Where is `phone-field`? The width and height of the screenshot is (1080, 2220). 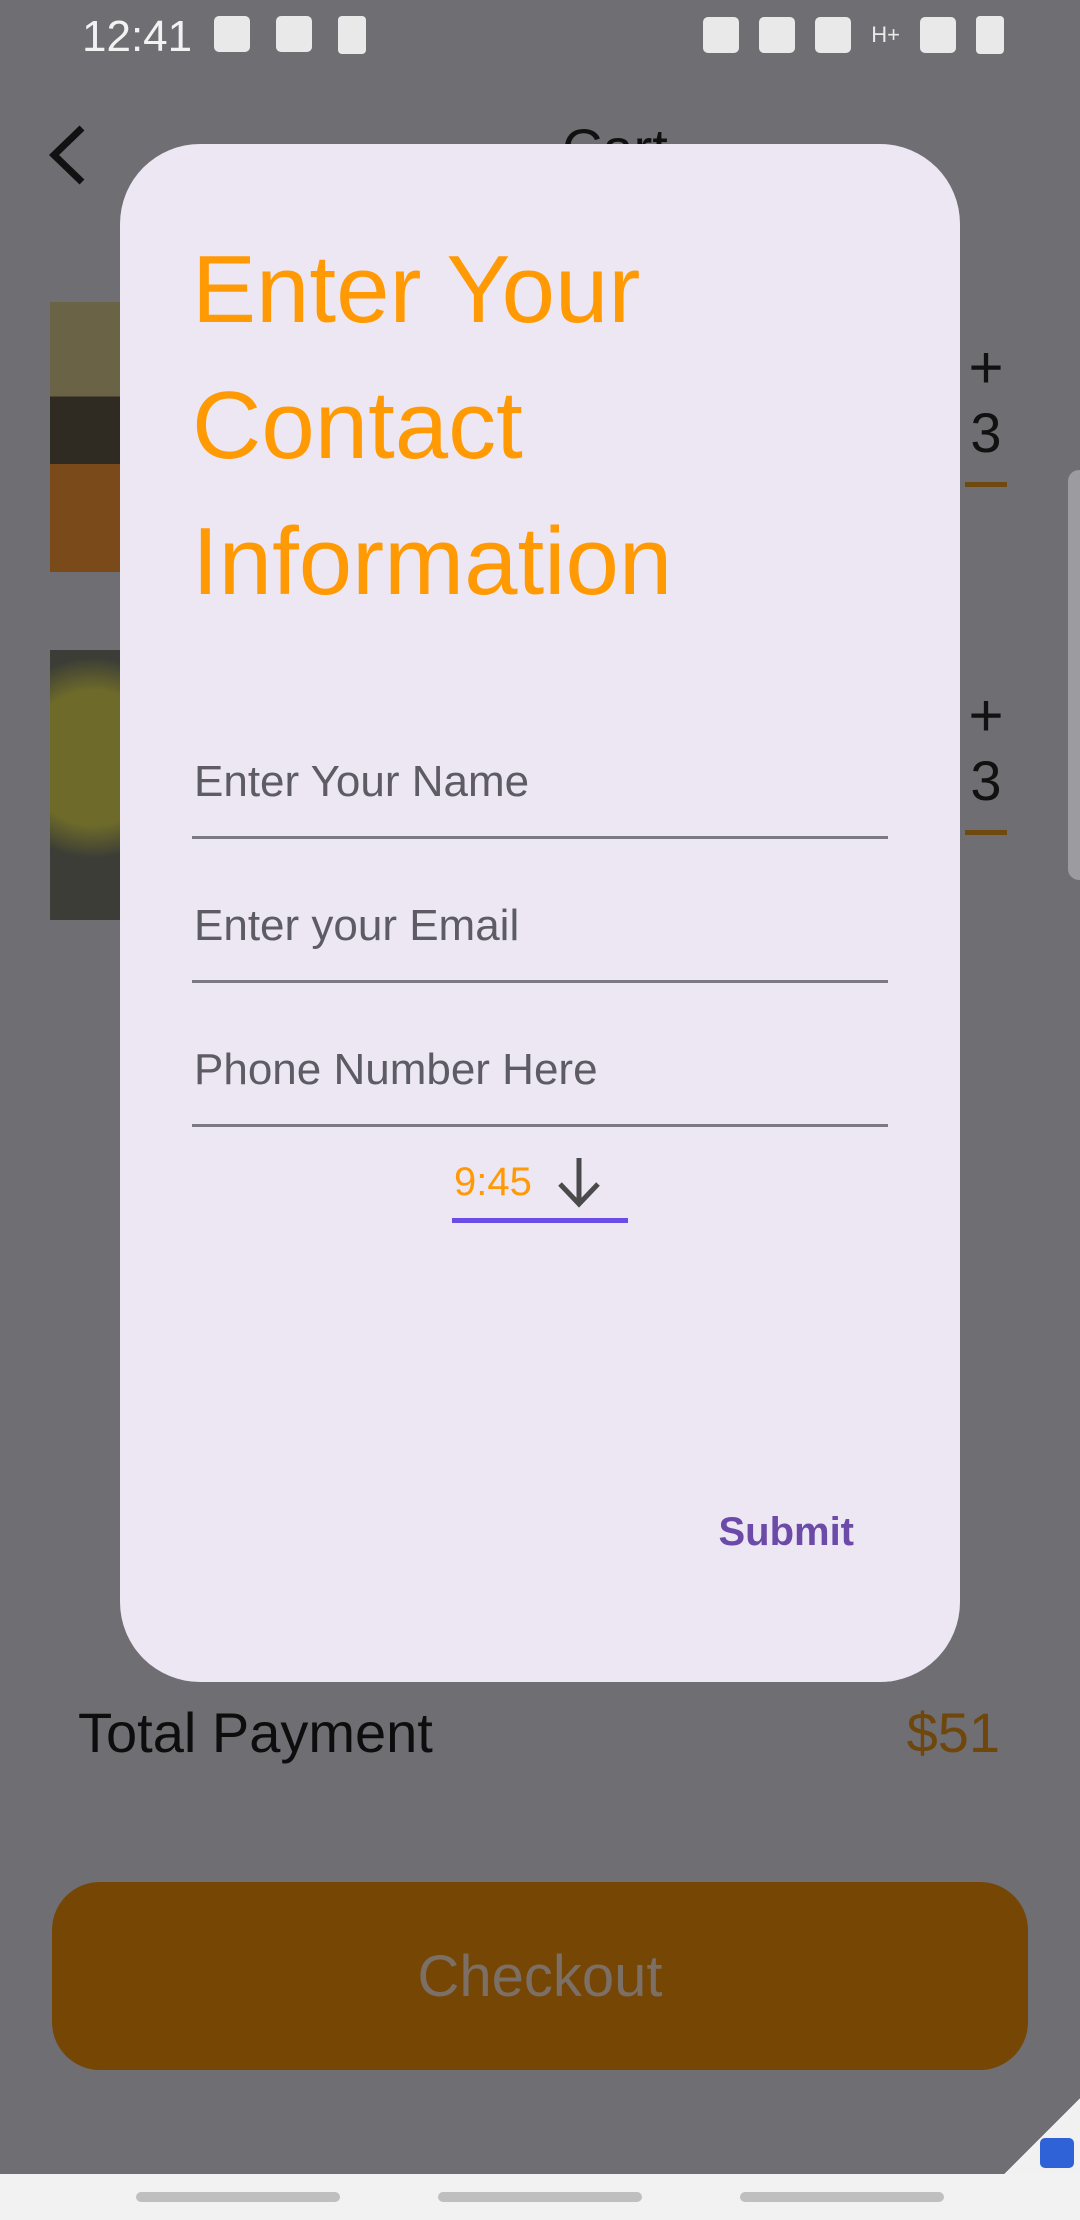
phone-field is located at coordinates (542, 1064).